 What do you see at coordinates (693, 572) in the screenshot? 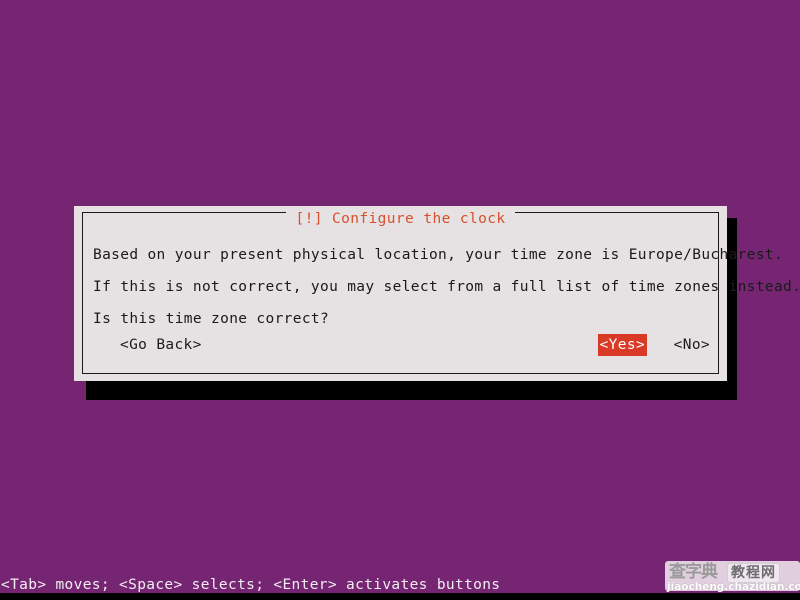
I see `watermark-logo-text: 查字典` at bounding box center [693, 572].